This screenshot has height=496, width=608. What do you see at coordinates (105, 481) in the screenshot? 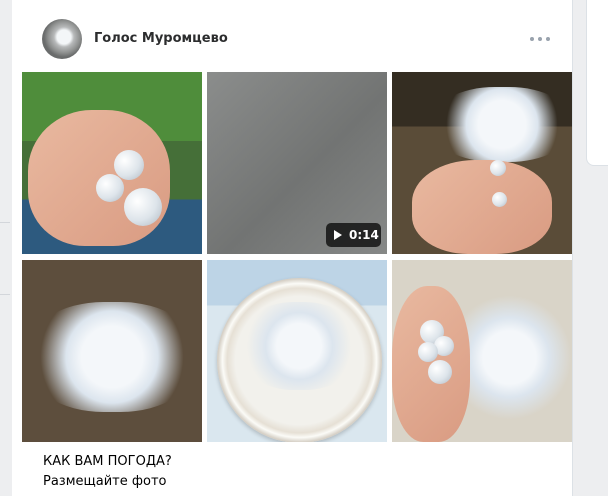
I see `post-text-line-2: Размещайте фото` at bounding box center [105, 481].